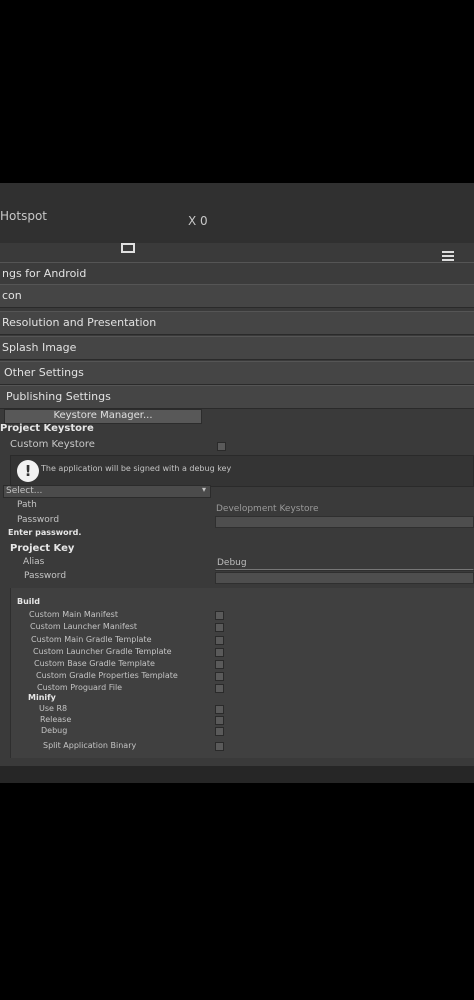 This screenshot has height=1000, width=474. What do you see at coordinates (344, 578) in the screenshot?
I see `key-password-input` at bounding box center [344, 578].